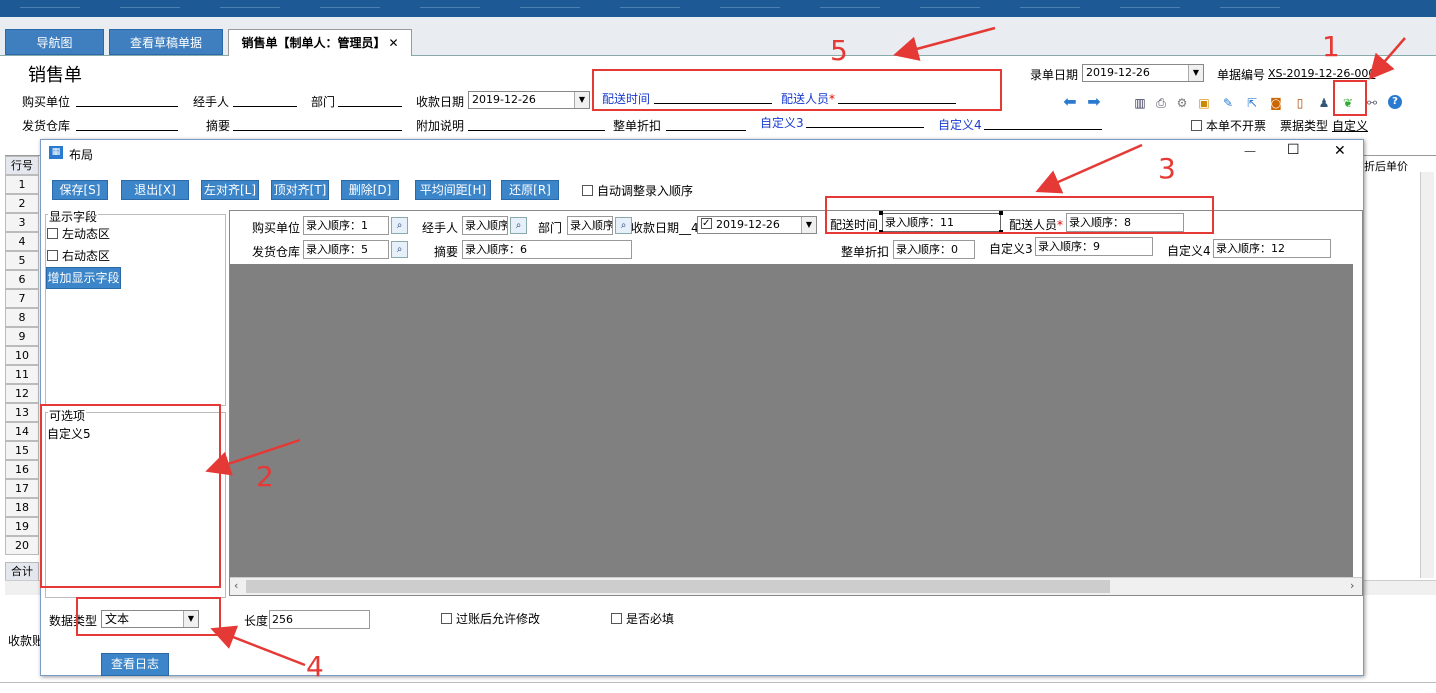 The width and height of the screenshot is (1436, 693). What do you see at coordinates (1167, 168) in the screenshot?
I see `annotation-number: 3` at bounding box center [1167, 168].